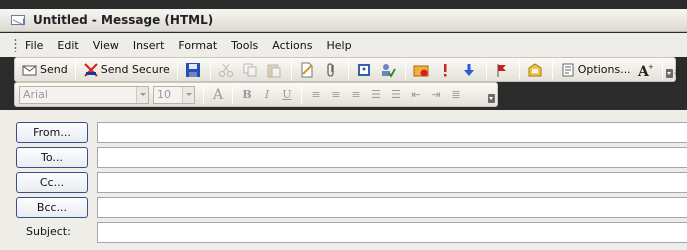  I want to click on signature-button, so click(536, 70).